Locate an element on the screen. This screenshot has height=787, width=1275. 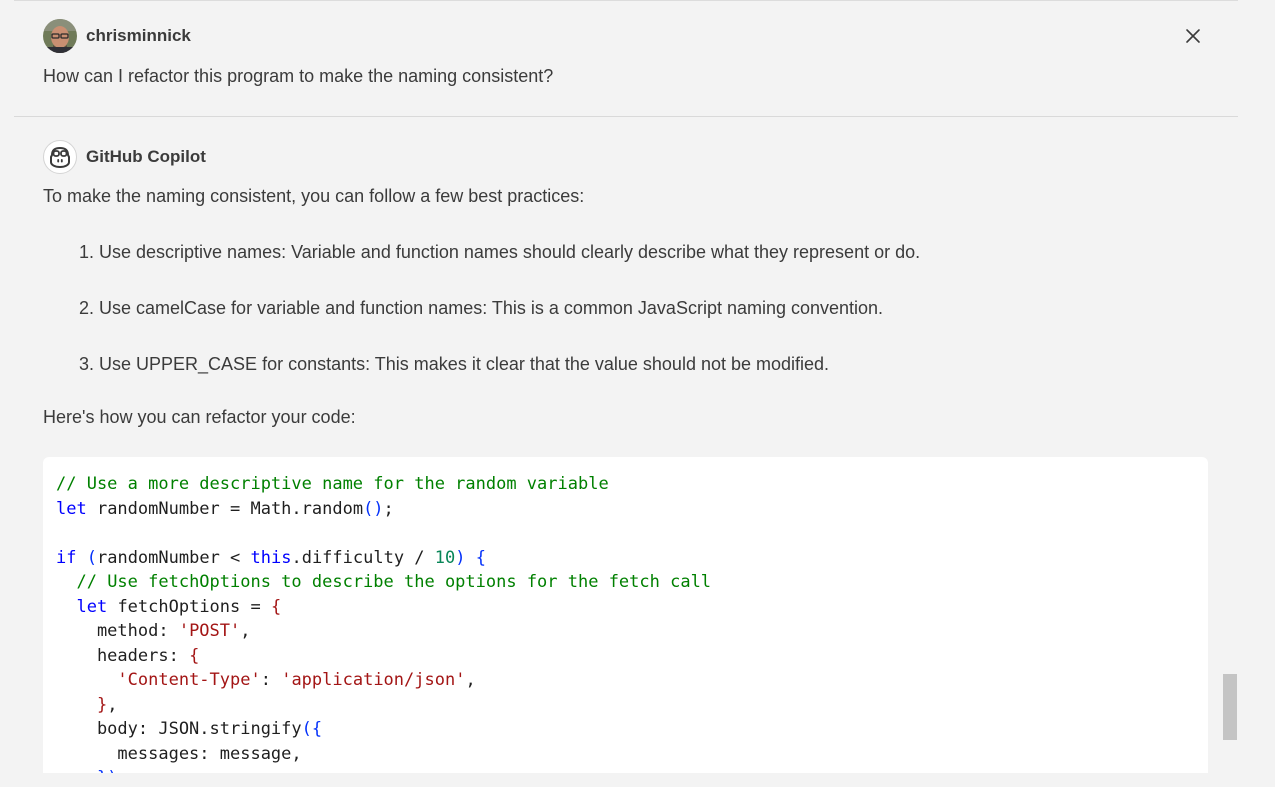
code-line: }, is located at coordinates (383, 705).